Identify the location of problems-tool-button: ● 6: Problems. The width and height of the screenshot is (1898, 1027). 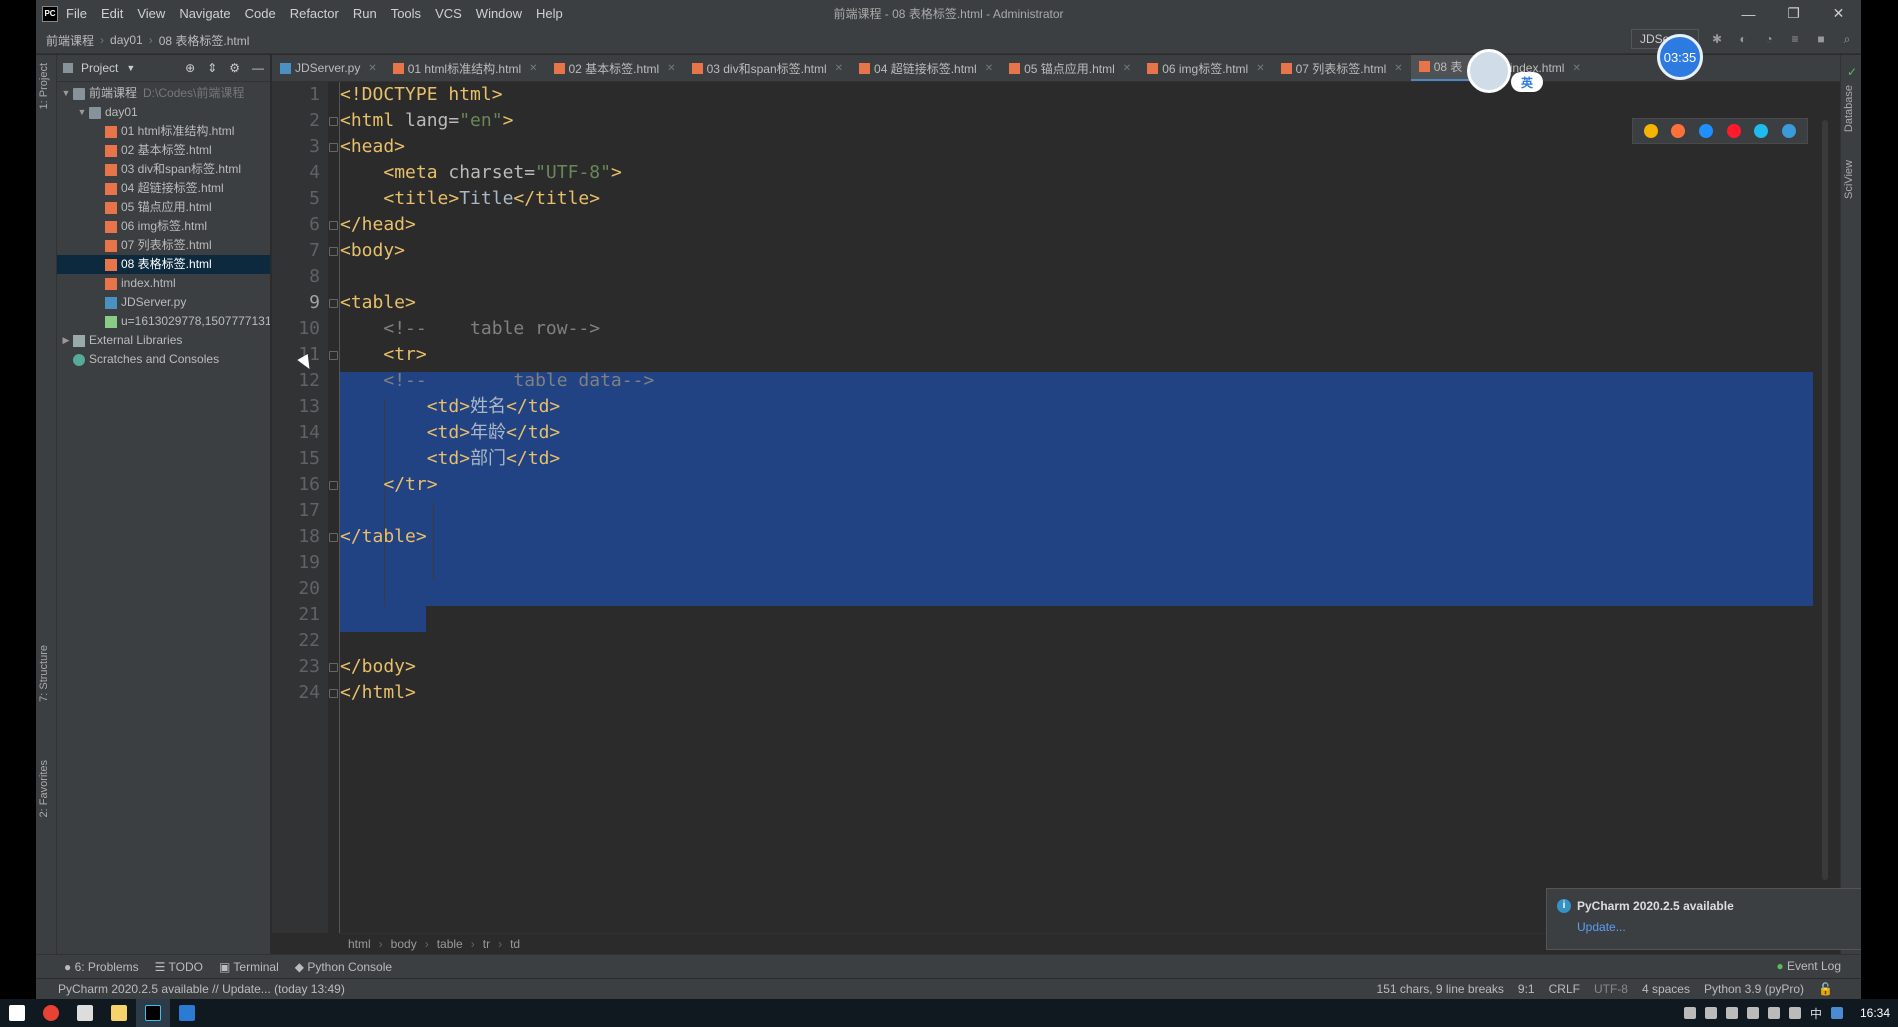
(101, 967).